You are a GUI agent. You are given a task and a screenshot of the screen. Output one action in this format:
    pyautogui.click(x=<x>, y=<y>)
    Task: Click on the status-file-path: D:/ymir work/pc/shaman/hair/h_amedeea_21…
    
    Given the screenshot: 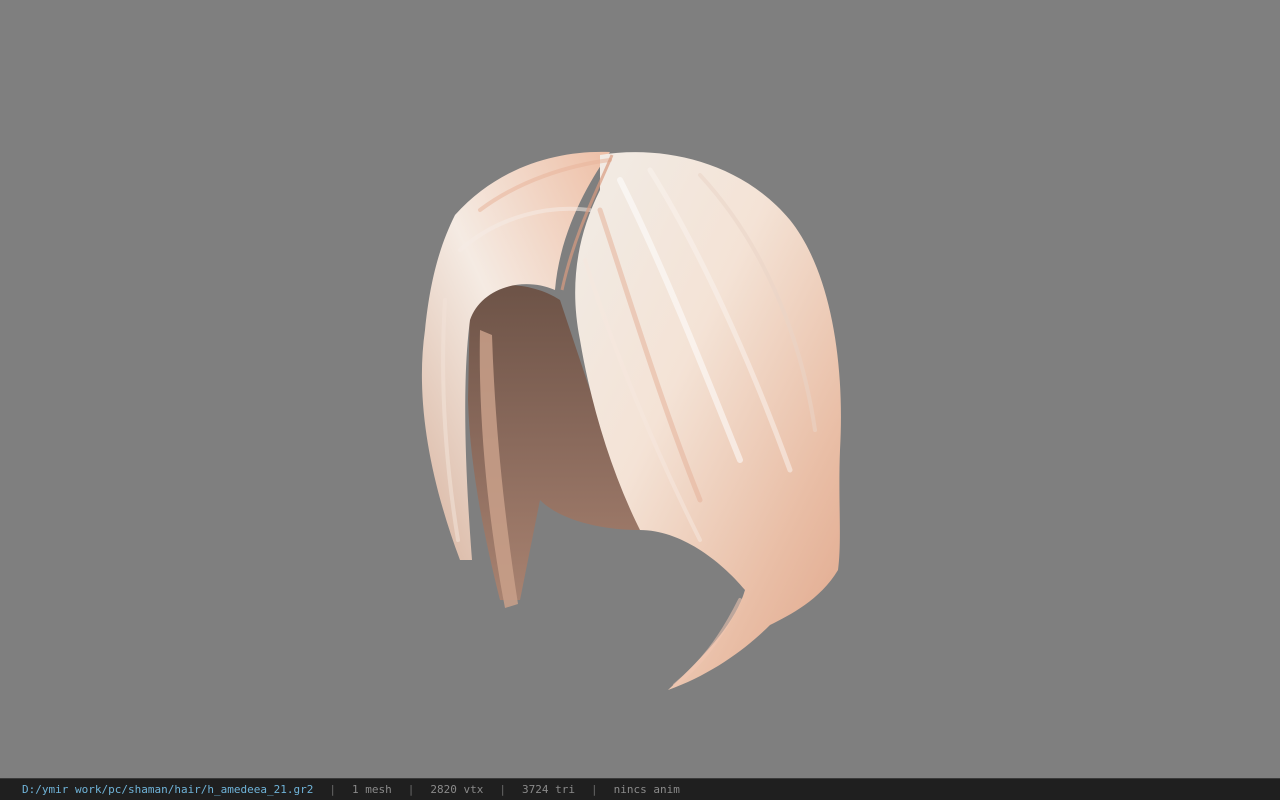 What is the action you would take?
    pyautogui.click(x=168, y=789)
    